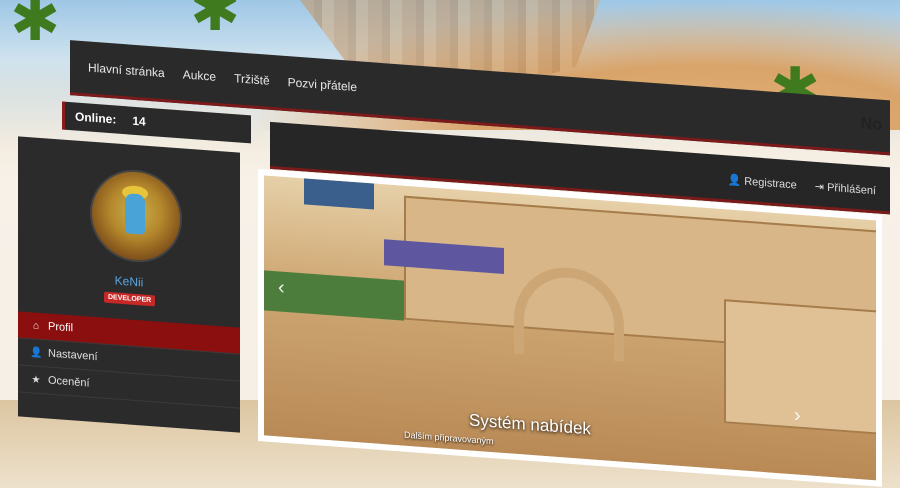  Describe the element at coordinates (36, 379) in the screenshot. I see `star-icon: ★` at that location.